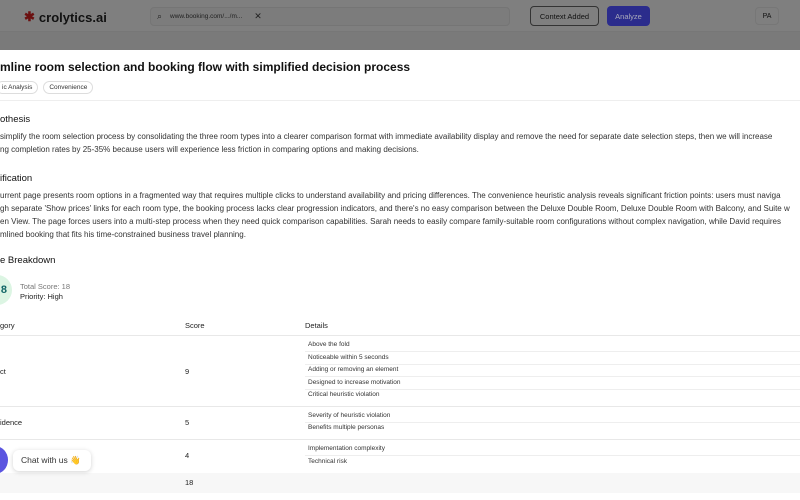 This screenshot has height=500, width=800. What do you see at coordinates (316, 325) in the screenshot?
I see `column-header-details: Details` at bounding box center [316, 325].